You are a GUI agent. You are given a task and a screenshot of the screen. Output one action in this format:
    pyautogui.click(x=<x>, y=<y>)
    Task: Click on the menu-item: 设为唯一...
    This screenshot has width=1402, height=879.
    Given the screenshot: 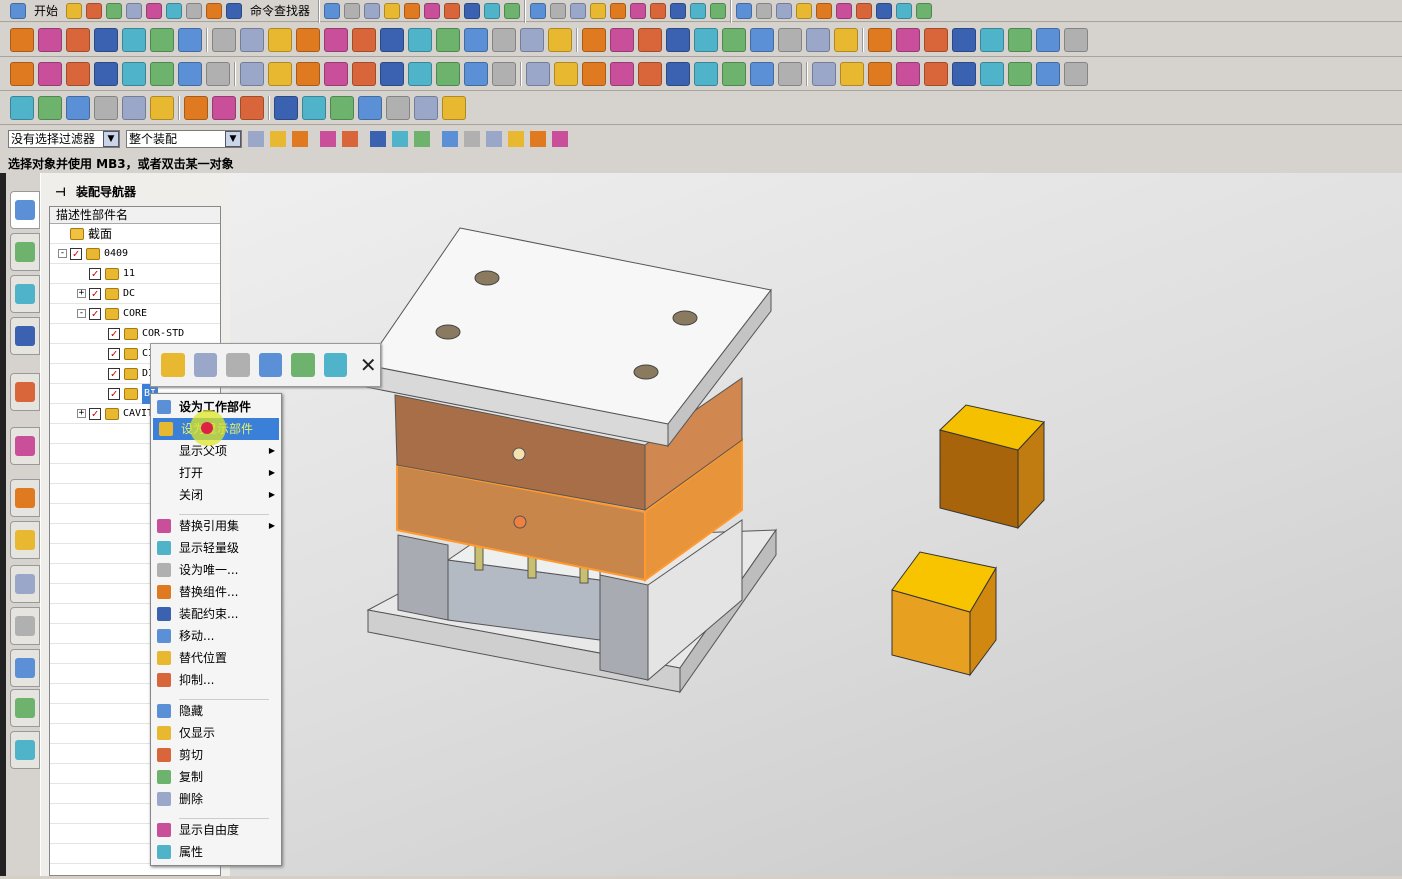 What is the action you would take?
    pyautogui.click(x=216, y=570)
    